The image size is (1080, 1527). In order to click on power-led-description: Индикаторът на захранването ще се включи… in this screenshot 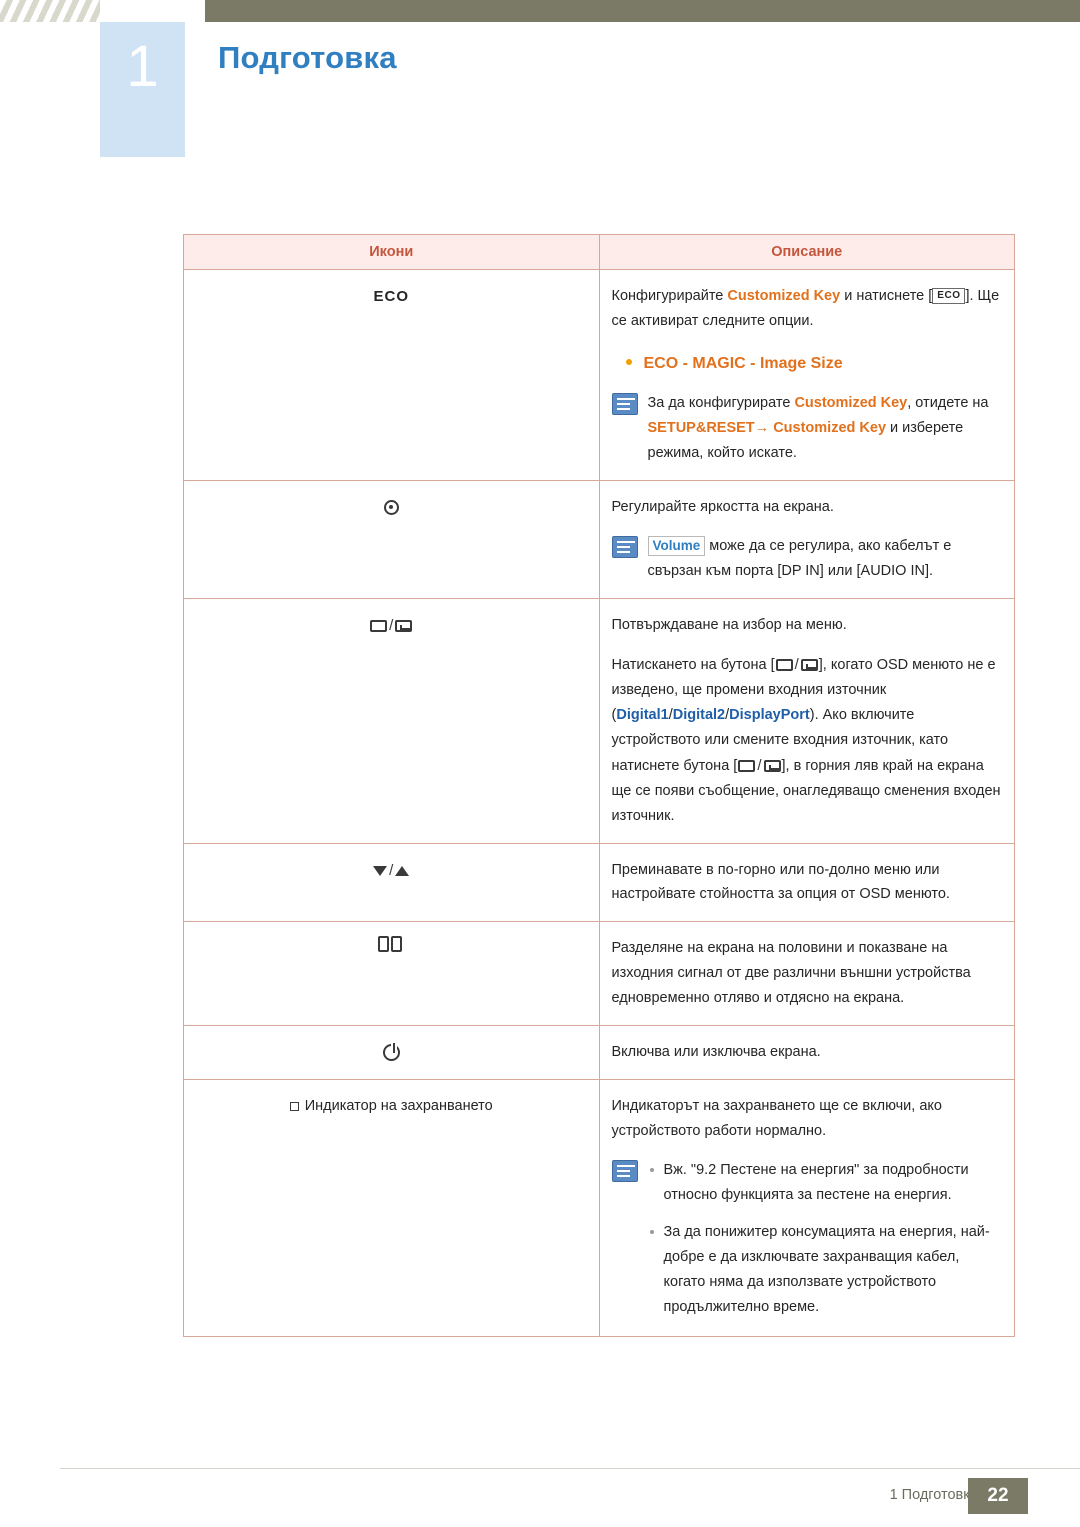, I will do `click(776, 1119)`.